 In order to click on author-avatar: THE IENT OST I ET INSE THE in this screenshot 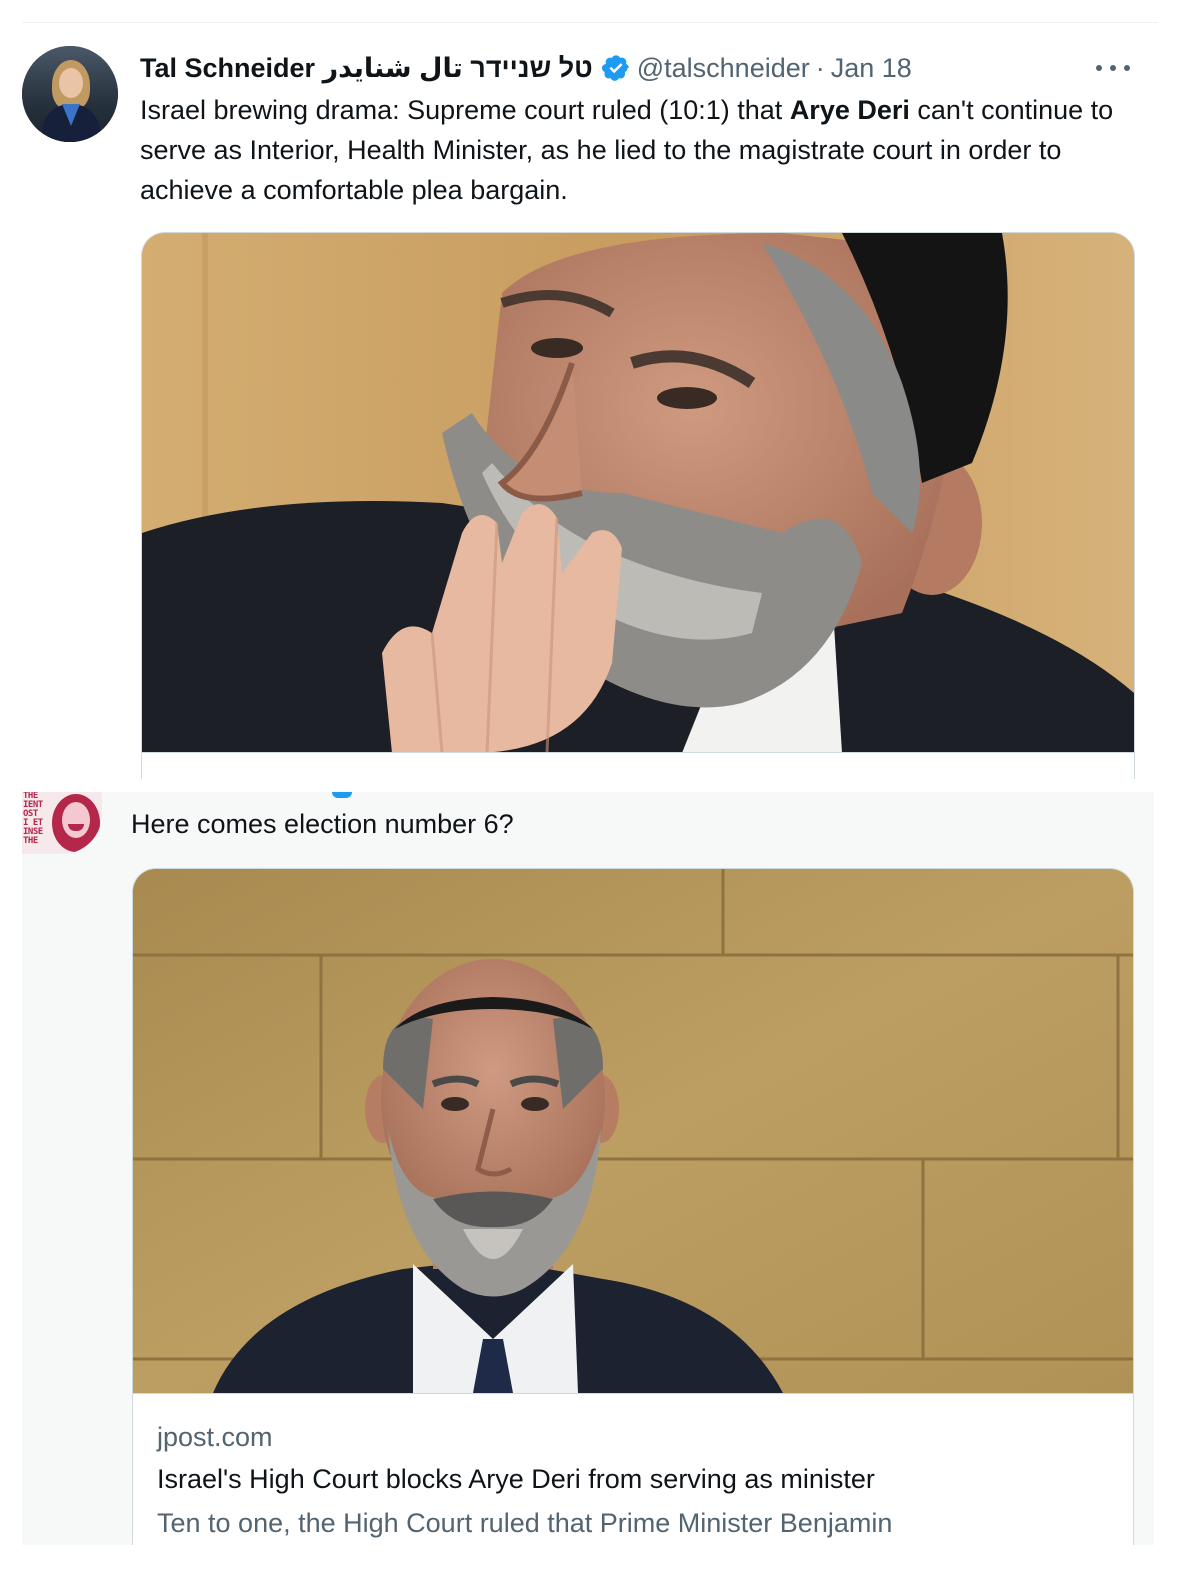, I will do `click(62, 823)`.